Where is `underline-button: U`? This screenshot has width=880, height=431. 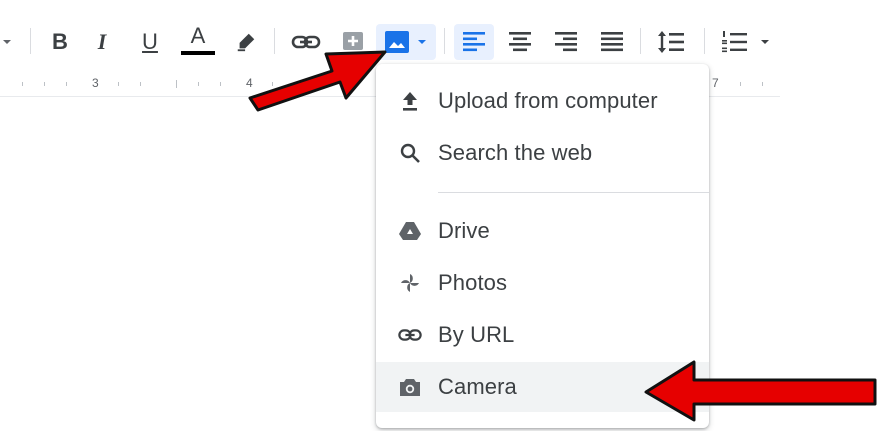
underline-button: U is located at coordinates (150, 42).